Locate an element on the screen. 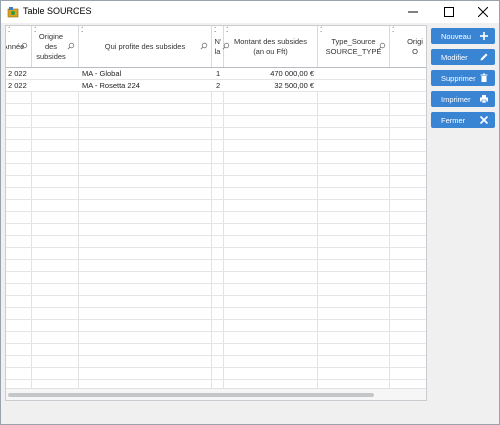 This screenshot has width=500, height=425. column-label: Type_Source SOURCE_TYPE is located at coordinates (353, 46).